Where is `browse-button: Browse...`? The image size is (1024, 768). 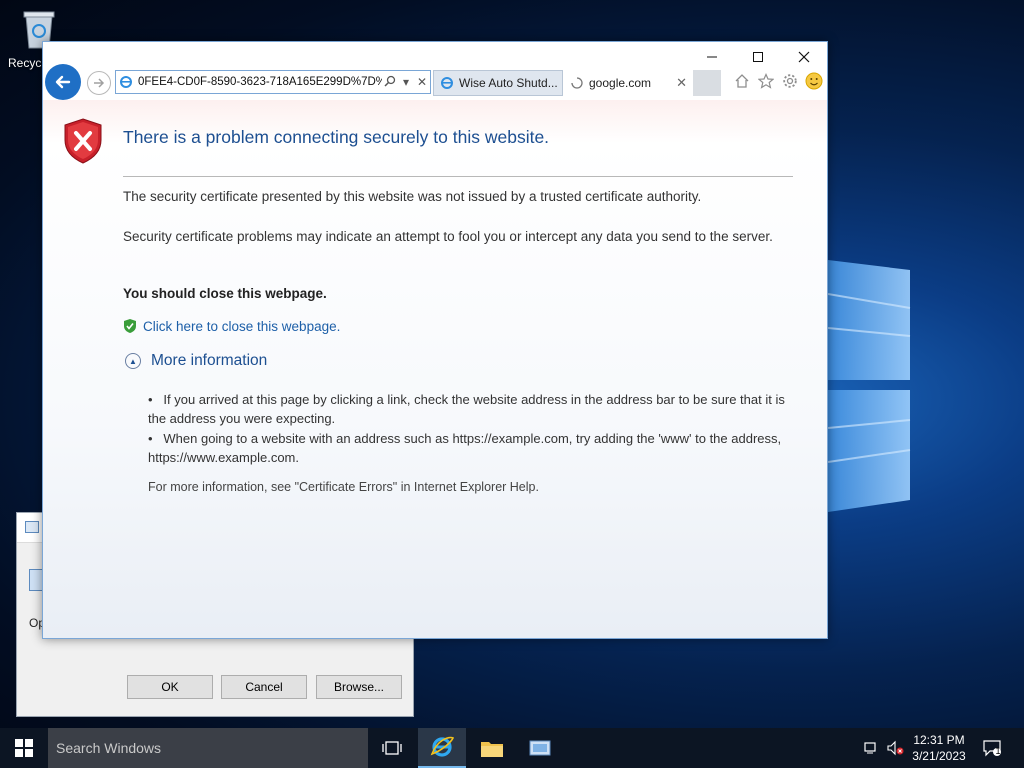
browse-button: Browse... is located at coordinates (359, 687).